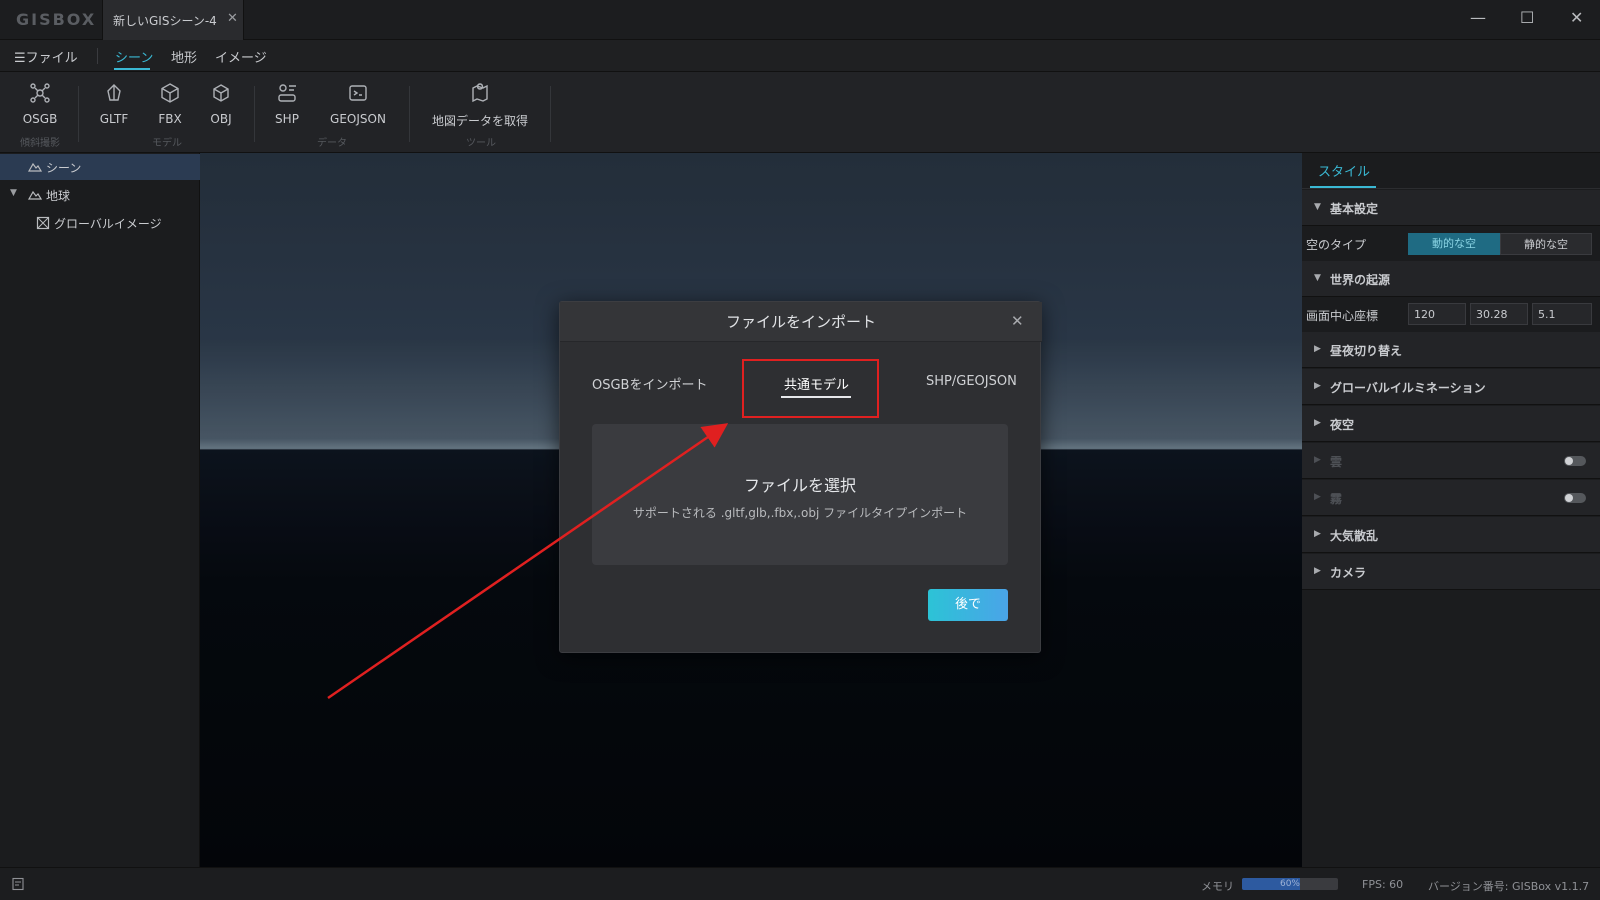 The width and height of the screenshot is (1600, 900). What do you see at coordinates (1509, 886) in the screenshot?
I see `version-label: バージョン番号: GISBox v1.1.7` at bounding box center [1509, 886].